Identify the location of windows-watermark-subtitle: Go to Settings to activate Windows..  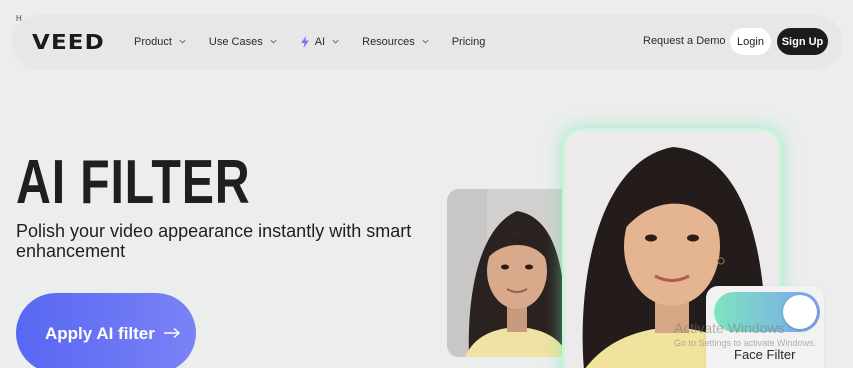
(745, 343).